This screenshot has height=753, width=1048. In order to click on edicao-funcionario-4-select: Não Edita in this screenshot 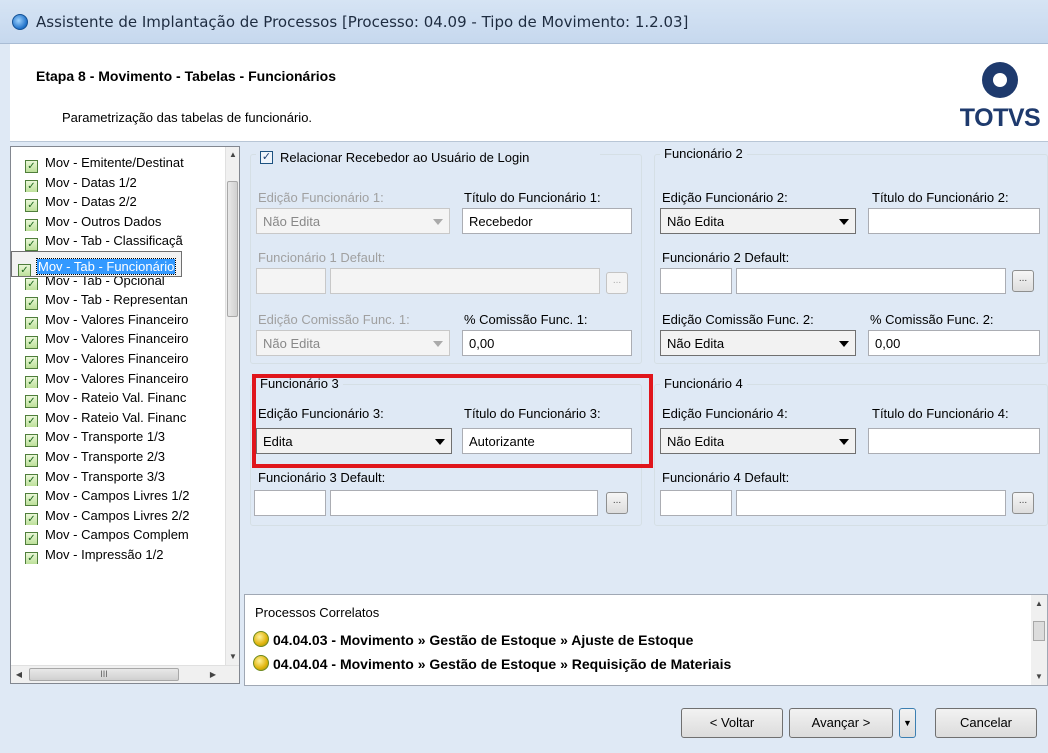, I will do `click(758, 441)`.